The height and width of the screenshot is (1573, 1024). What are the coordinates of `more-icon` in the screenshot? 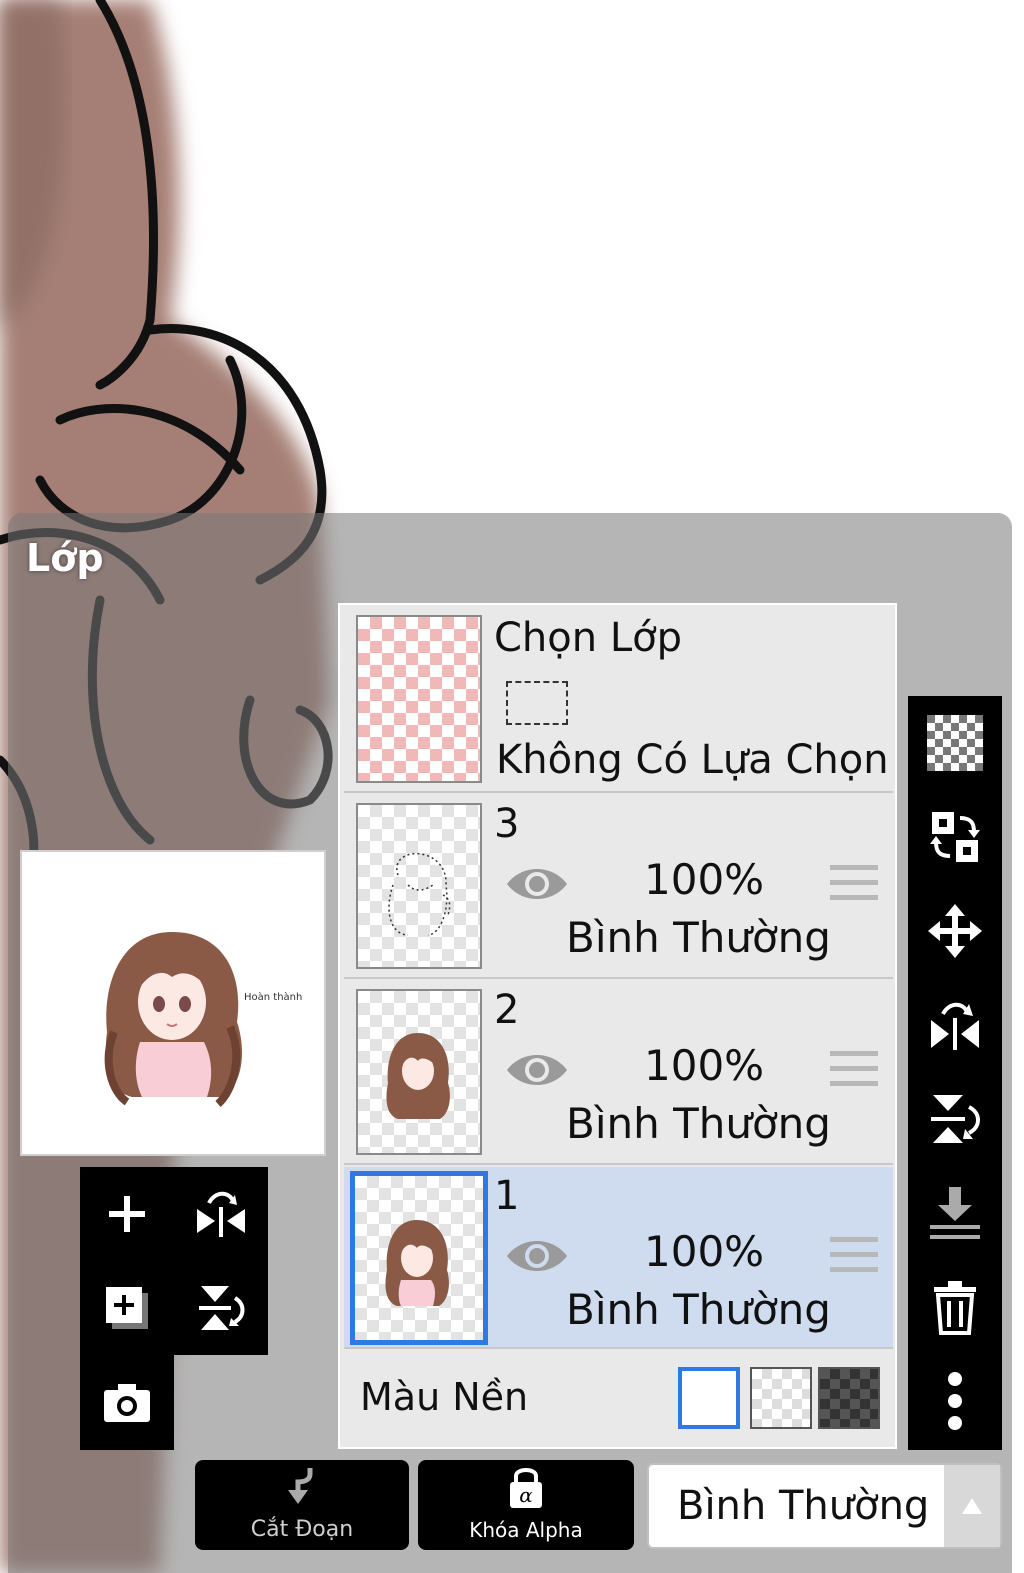 It's located at (955, 1401).